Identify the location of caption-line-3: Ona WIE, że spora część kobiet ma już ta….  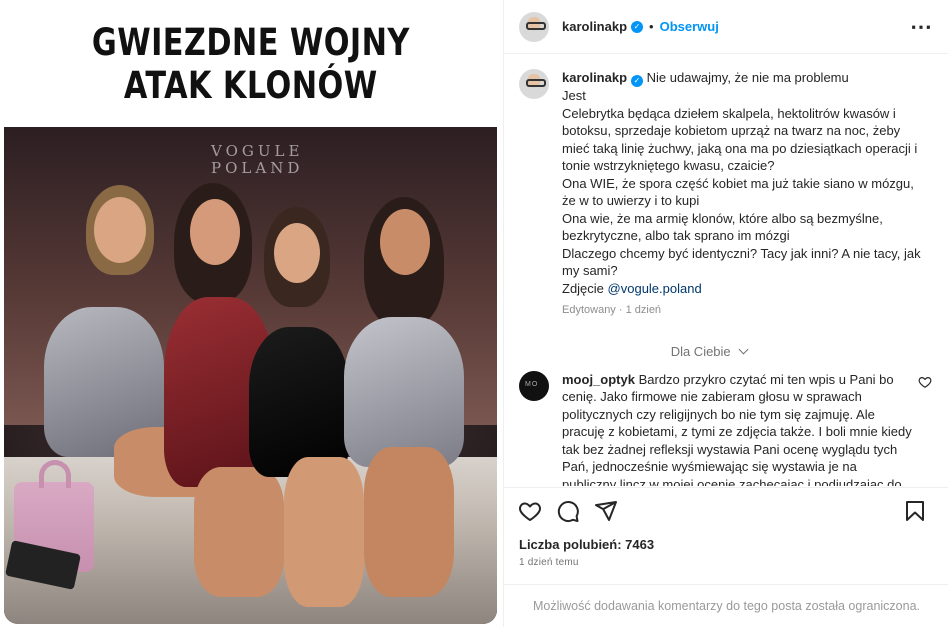
(738, 192).